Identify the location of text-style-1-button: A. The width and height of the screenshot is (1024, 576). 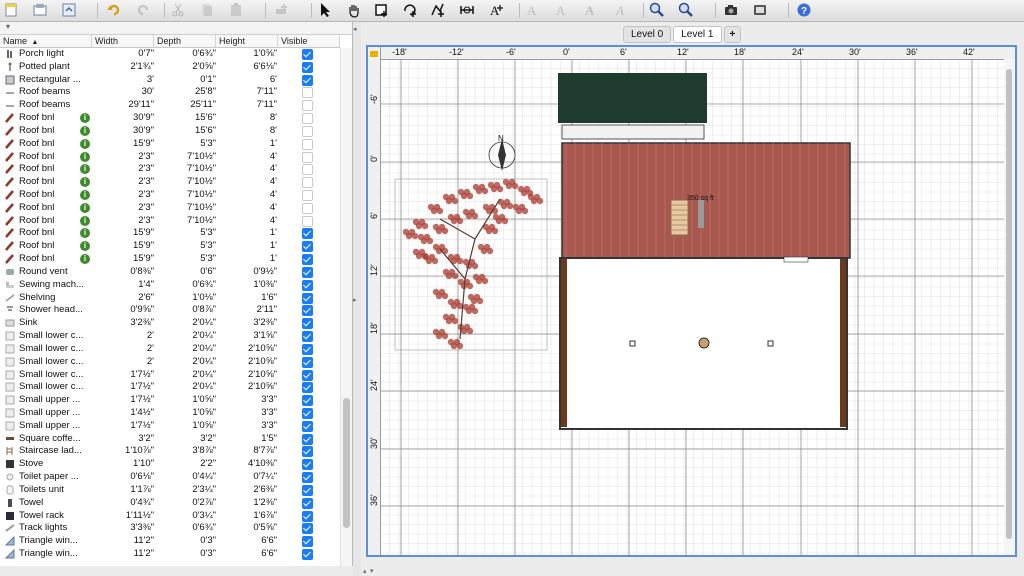
(533, 10).